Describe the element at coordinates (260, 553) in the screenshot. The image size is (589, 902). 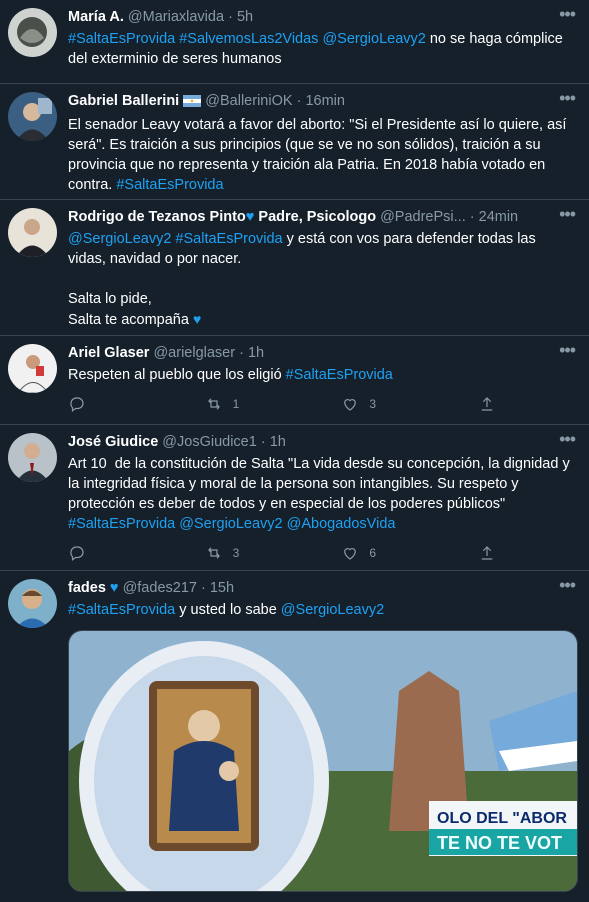
I see `retweet-button: 3` at that location.